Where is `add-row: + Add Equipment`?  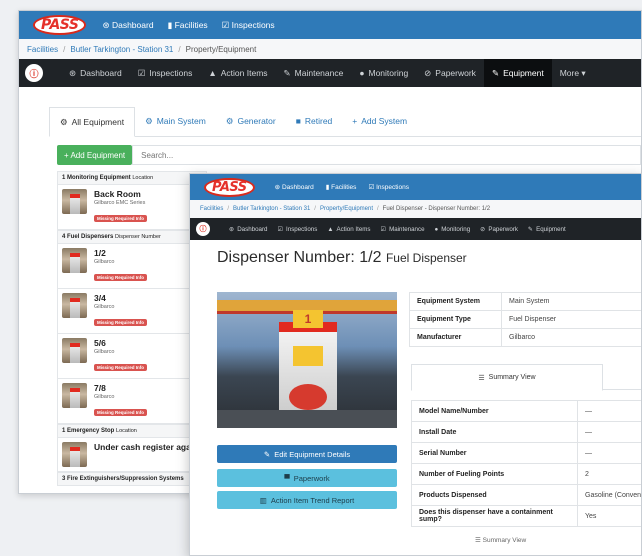
add-row: + Add Equipment is located at coordinates (349, 155).